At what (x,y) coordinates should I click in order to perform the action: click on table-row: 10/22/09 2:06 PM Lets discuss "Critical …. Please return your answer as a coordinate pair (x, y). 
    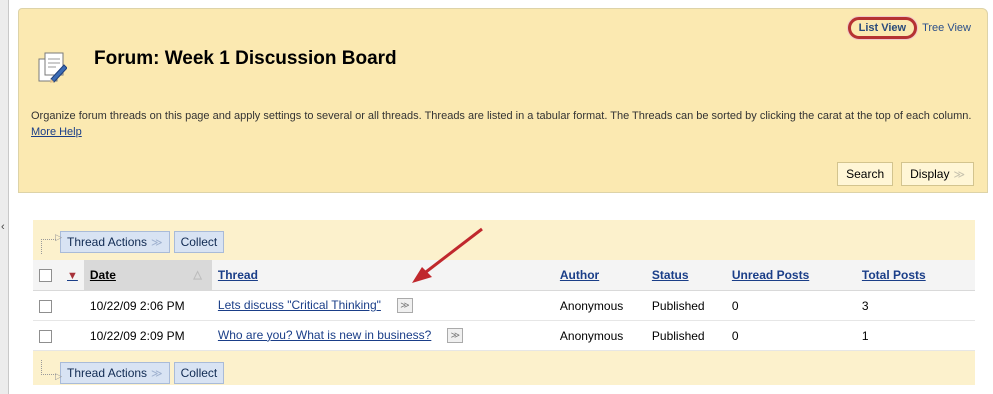
    Looking at the image, I should click on (504, 305).